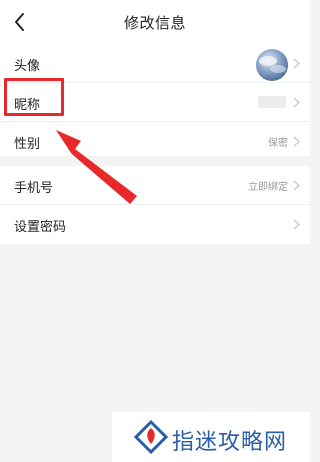  I want to click on watermark-logo-icon, so click(151, 437).